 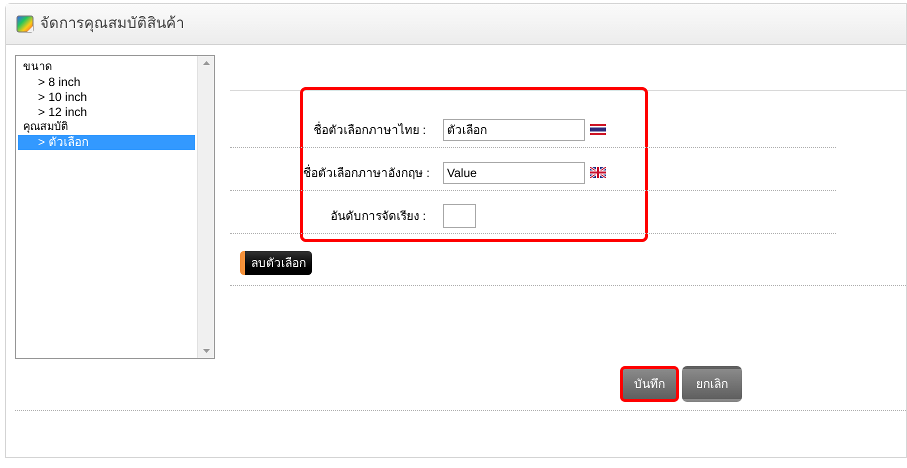 What do you see at coordinates (106, 112) in the screenshot?
I see `tree-item: > 12 inch` at bounding box center [106, 112].